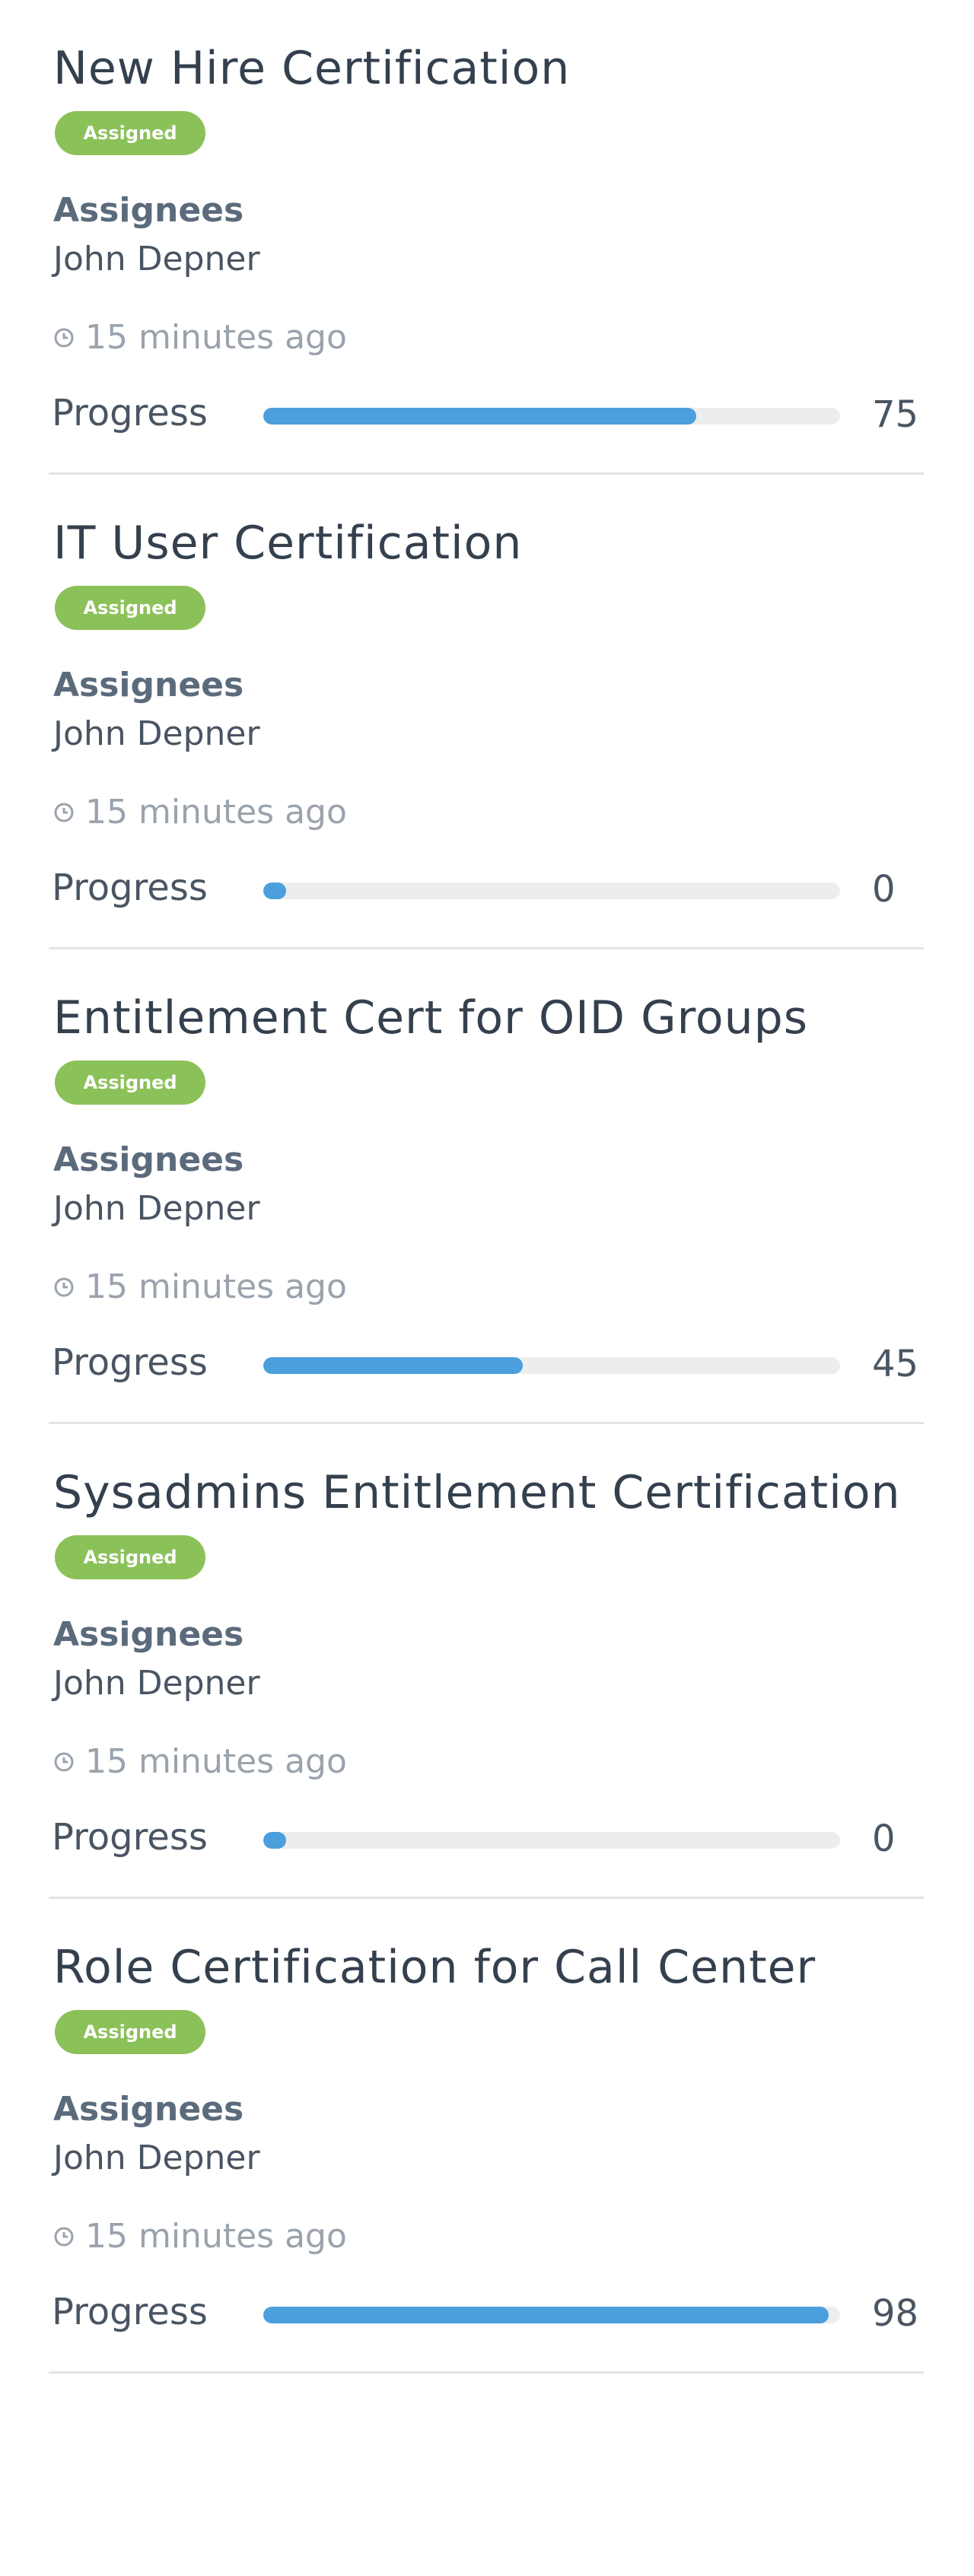 Image resolution: width=974 pixels, height=2576 pixels. What do you see at coordinates (311, 69) in the screenshot?
I see `certification-title: New Hire Certification` at bounding box center [311, 69].